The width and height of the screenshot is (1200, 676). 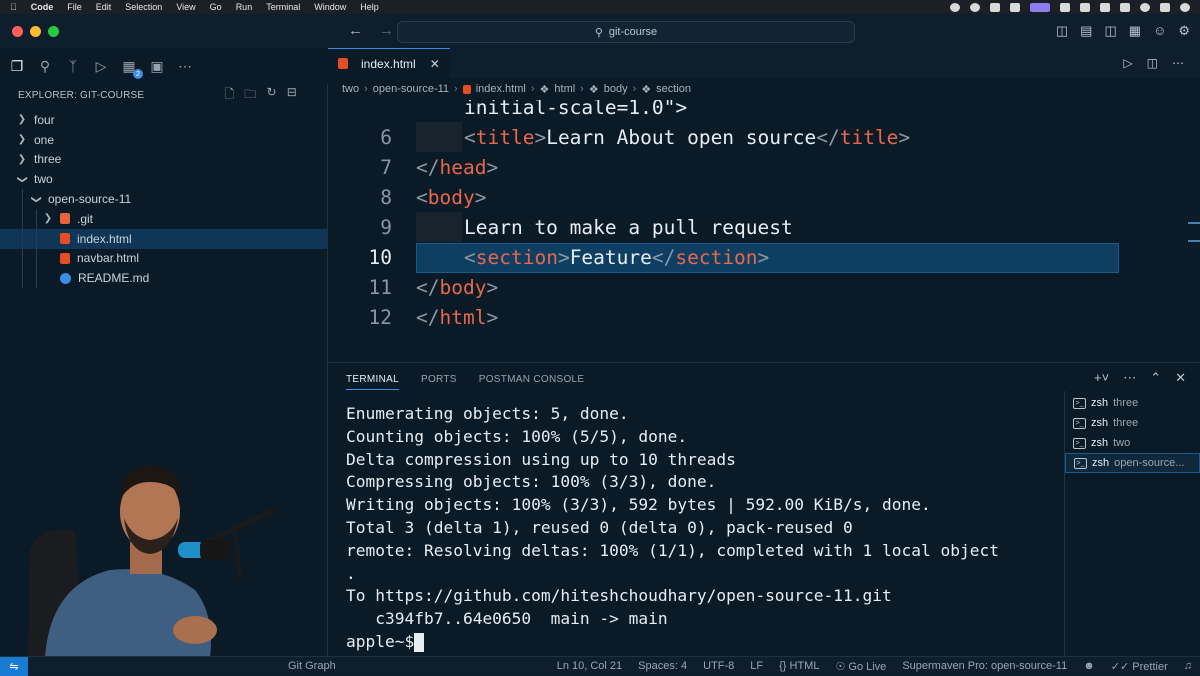 What do you see at coordinates (386, 30) in the screenshot?
I see `forward-arrow-icon: →` at bounding box center [386, 30].